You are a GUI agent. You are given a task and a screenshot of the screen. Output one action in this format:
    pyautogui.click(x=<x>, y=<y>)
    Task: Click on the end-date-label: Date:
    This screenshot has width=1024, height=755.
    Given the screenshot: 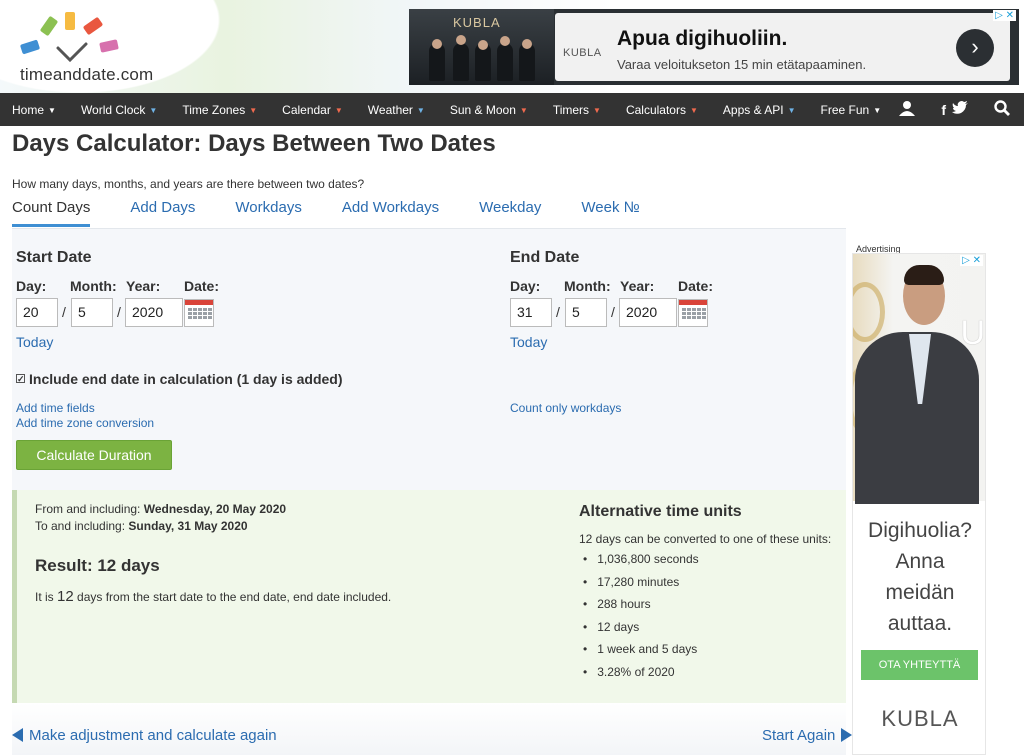 What is the action you would take?
    pyautogui.click(x=696, y=286)
    